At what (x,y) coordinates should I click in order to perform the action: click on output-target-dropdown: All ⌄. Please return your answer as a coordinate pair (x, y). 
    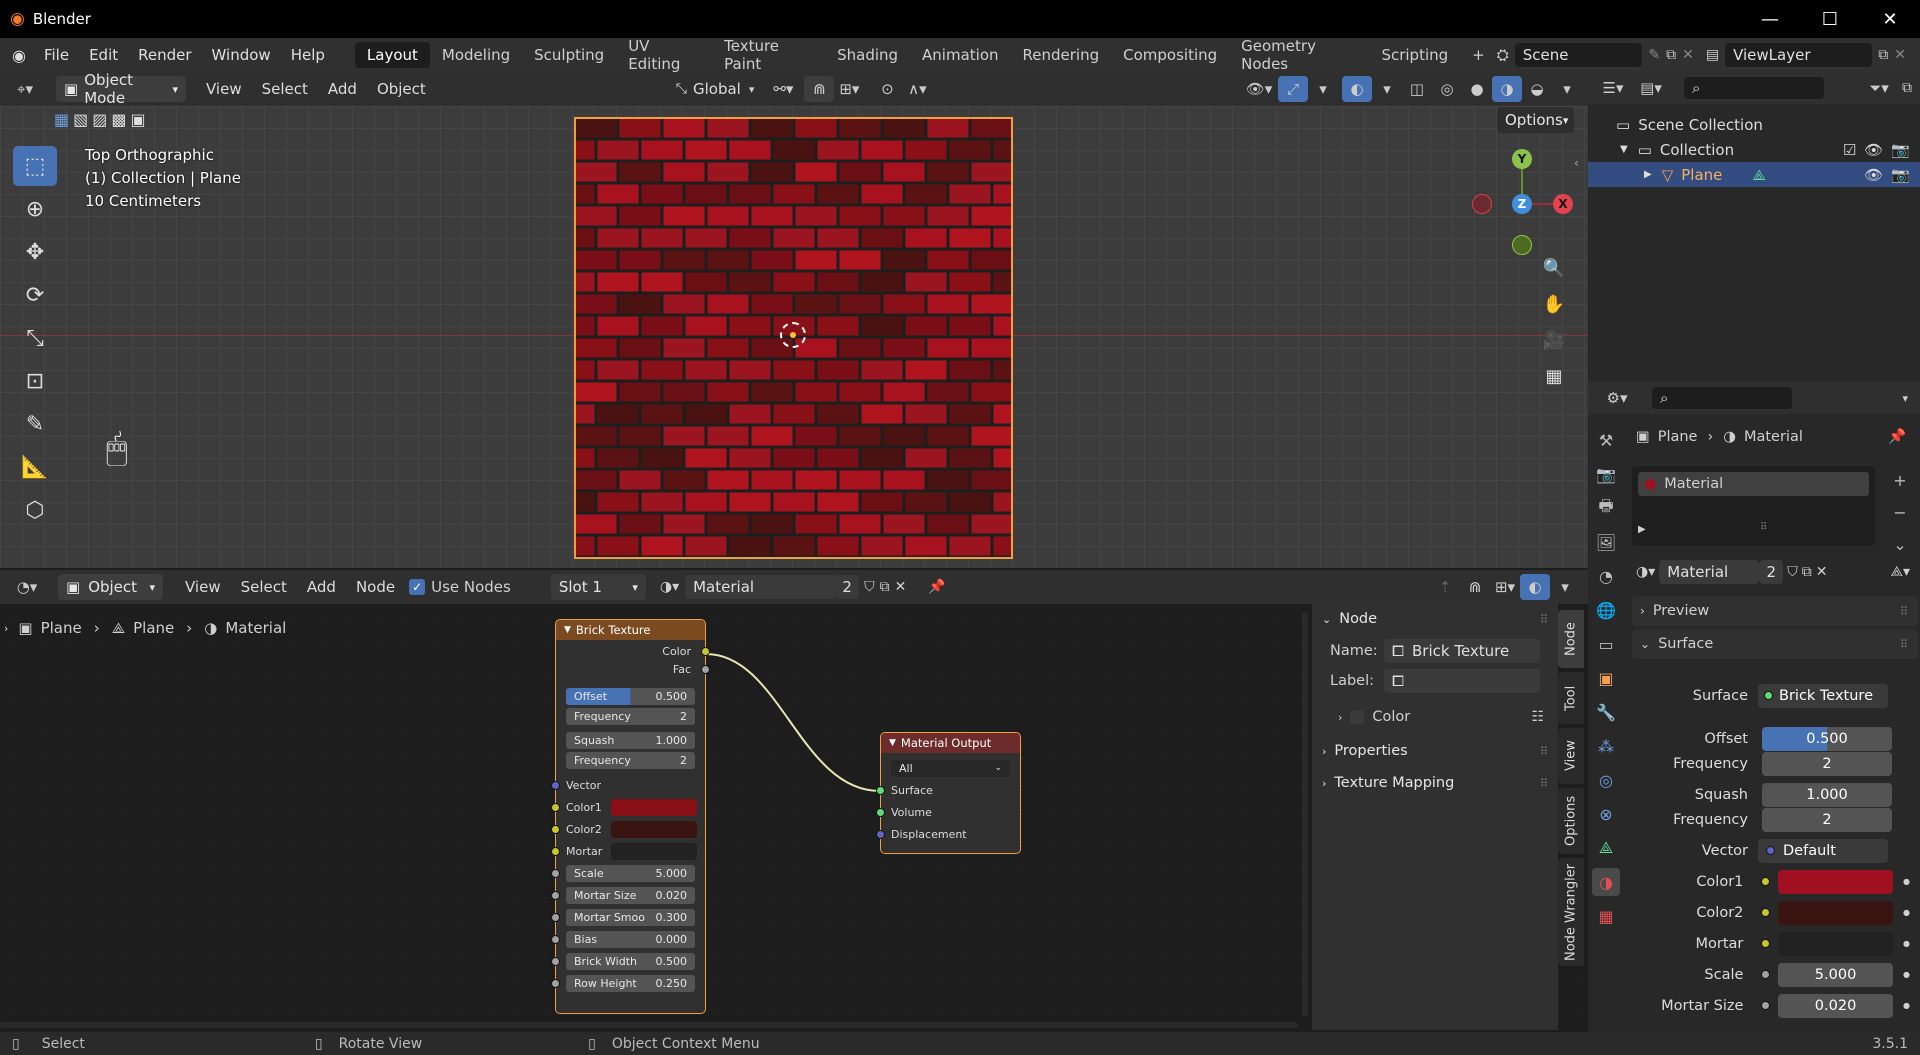
    Looking at the image, I should click on (950, 768).